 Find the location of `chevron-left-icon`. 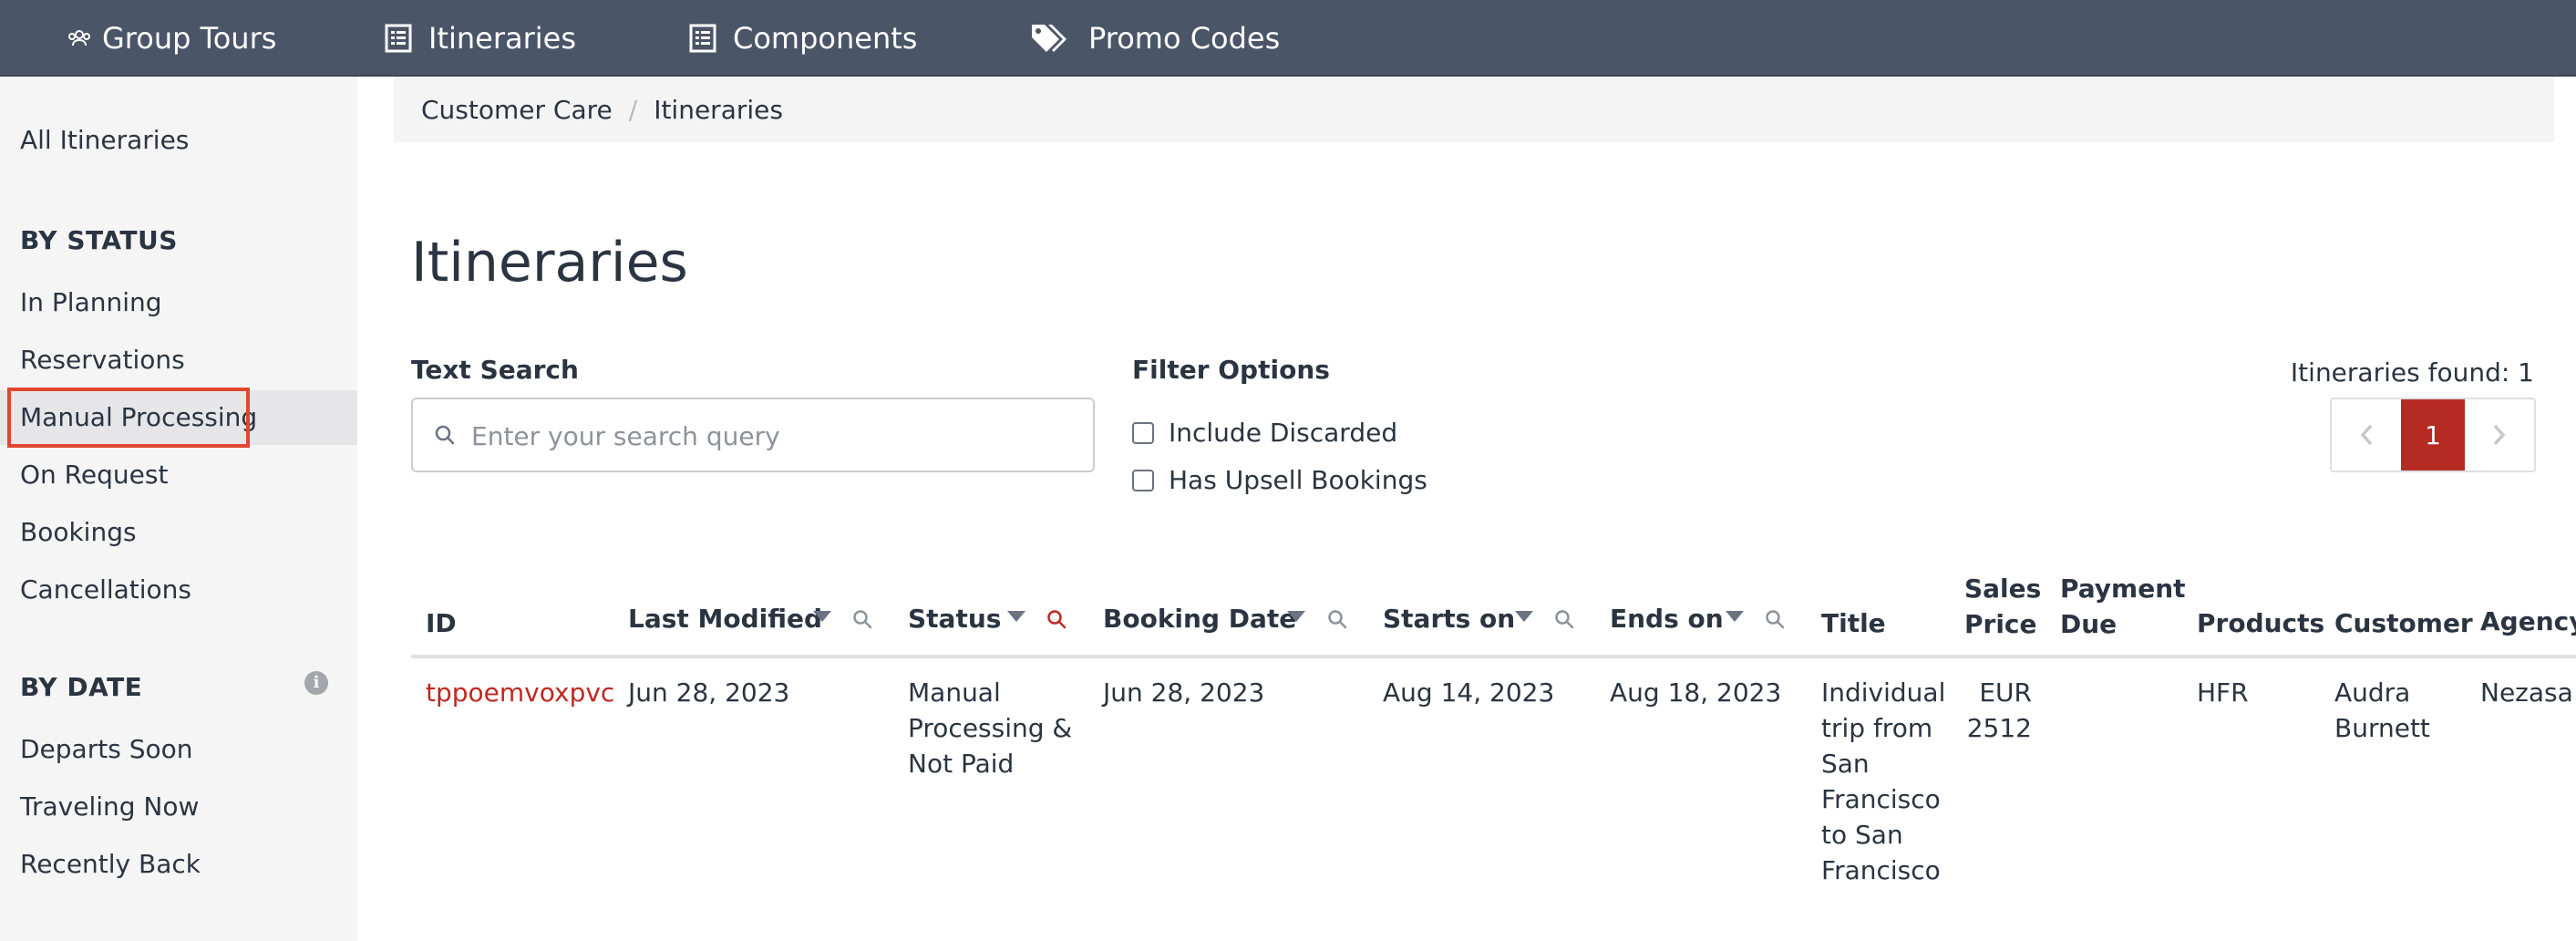

chevron-left-icon is located at coordinates (2366, 435).